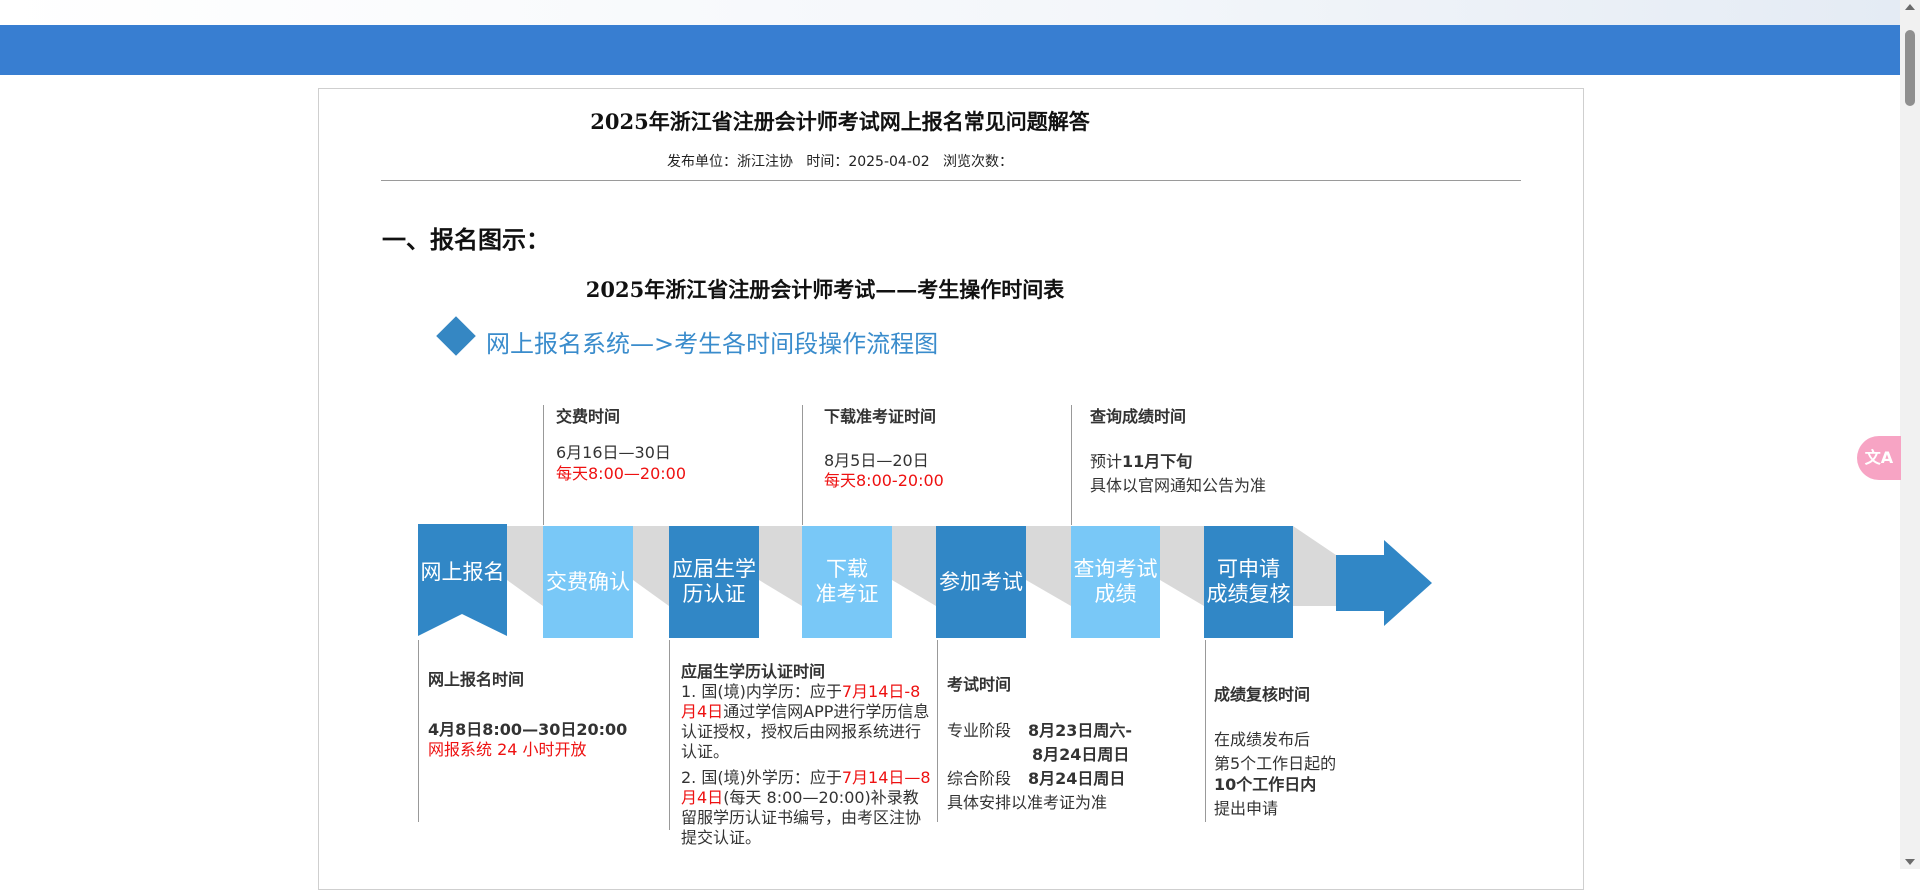 This screenshot has width=1920, height=890. What do you see at coordinates (979, 730) in the screenshot?
I see `exam-pro-label: 专业阶段` at bounding box center [979, 730].